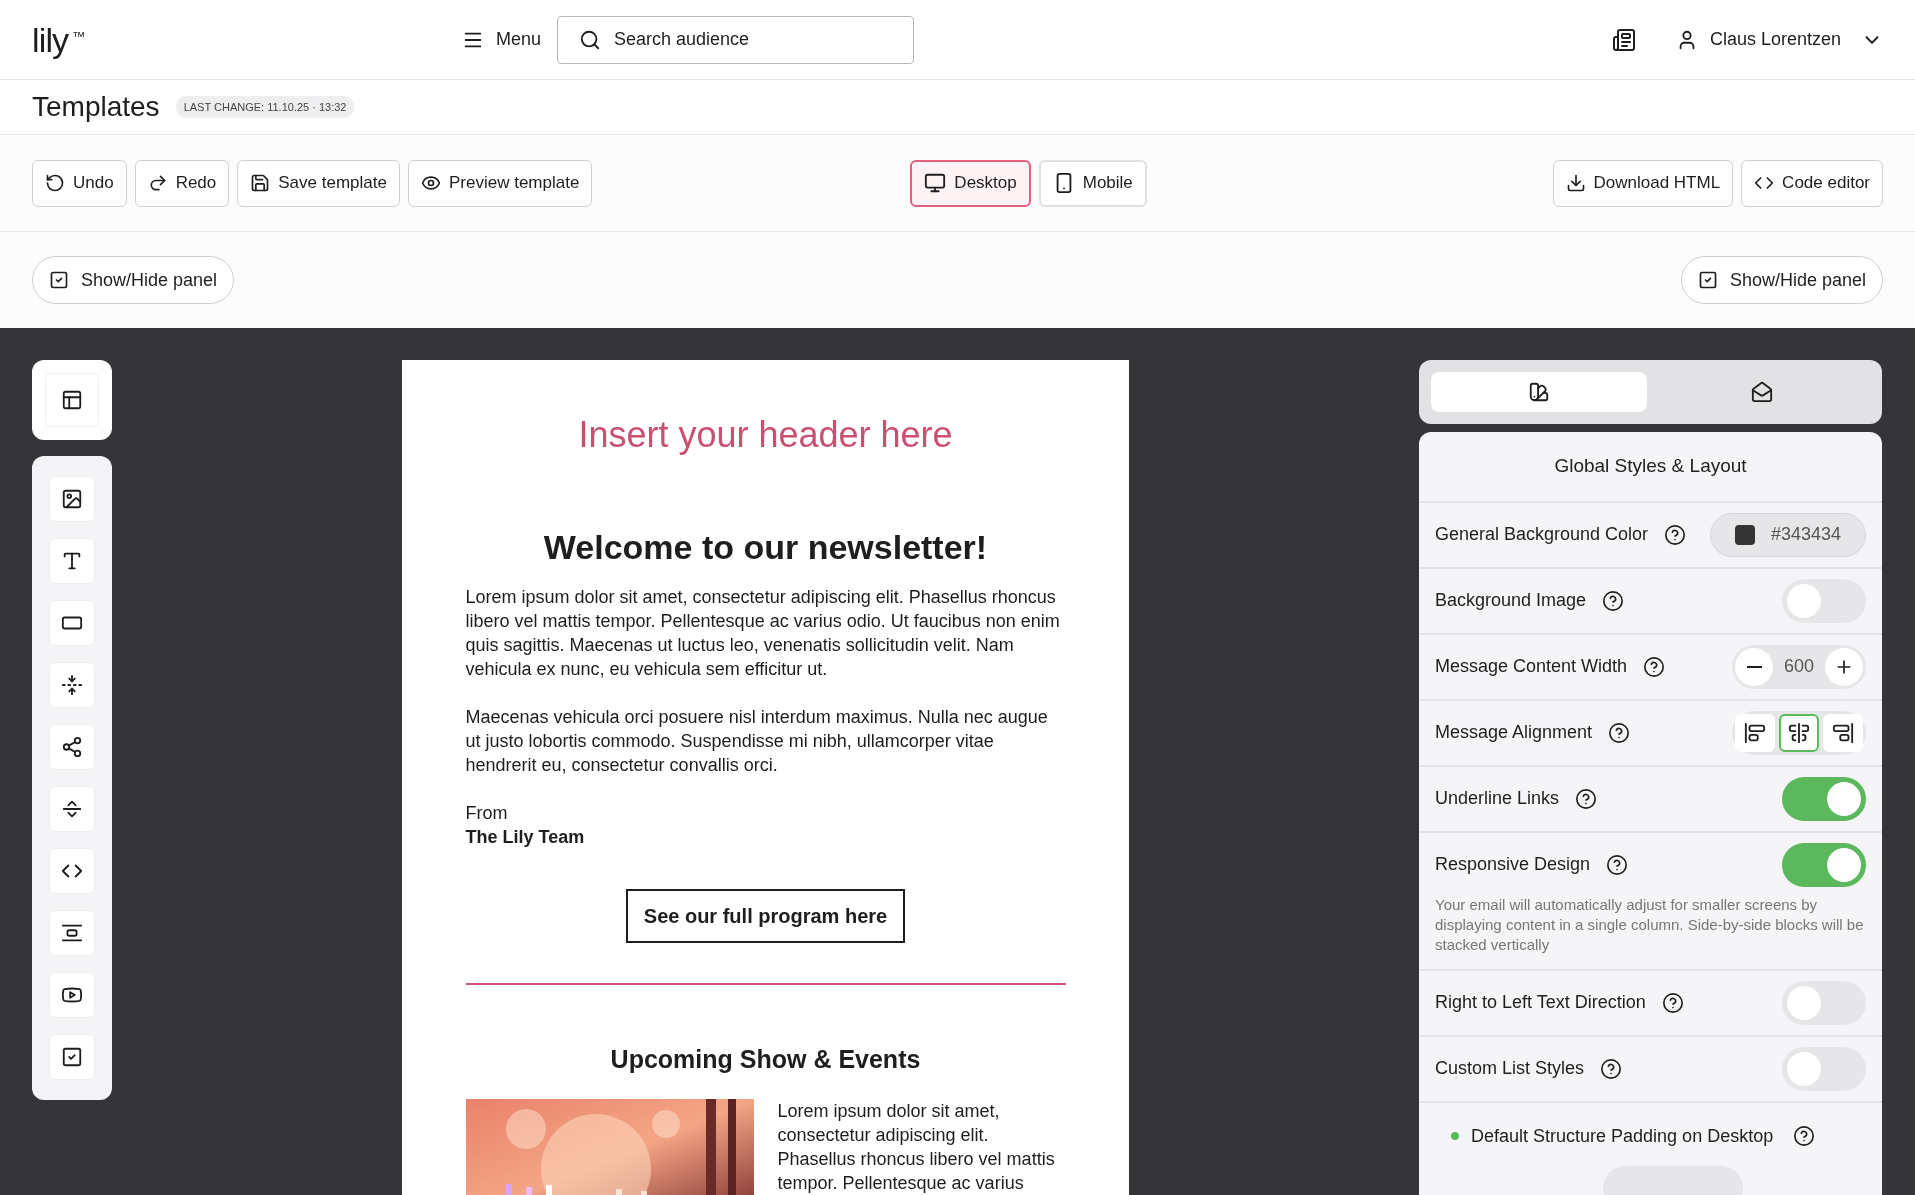 The height and width of the screenshot is (1195, 1915). I want to click on layout-tool, so click(72, 400).